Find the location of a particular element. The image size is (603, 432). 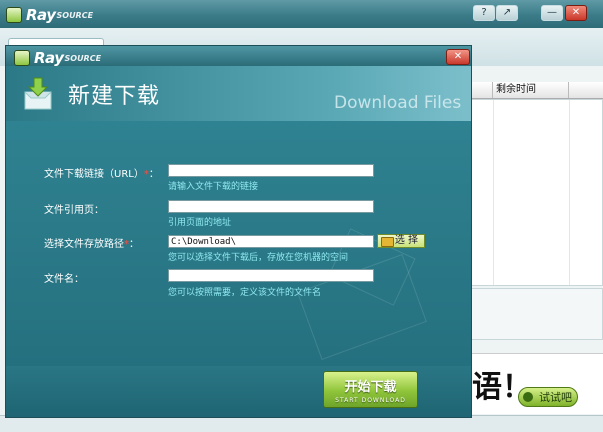

ad-banner: 语！ 试试吧 is located at coordinates (536, 383).